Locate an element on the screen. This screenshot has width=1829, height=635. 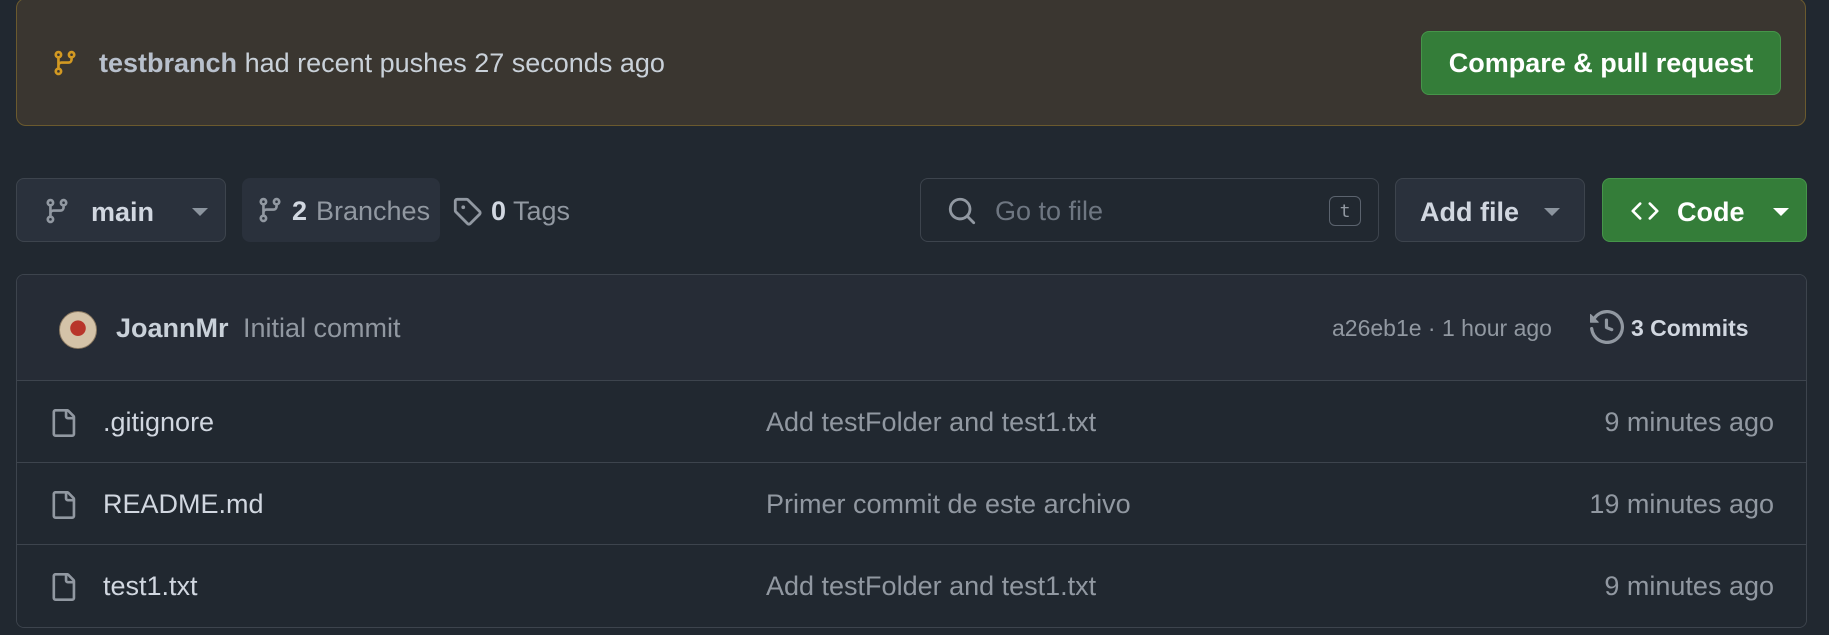
go-to-file-search: t is located at coordinates (1149, 210).